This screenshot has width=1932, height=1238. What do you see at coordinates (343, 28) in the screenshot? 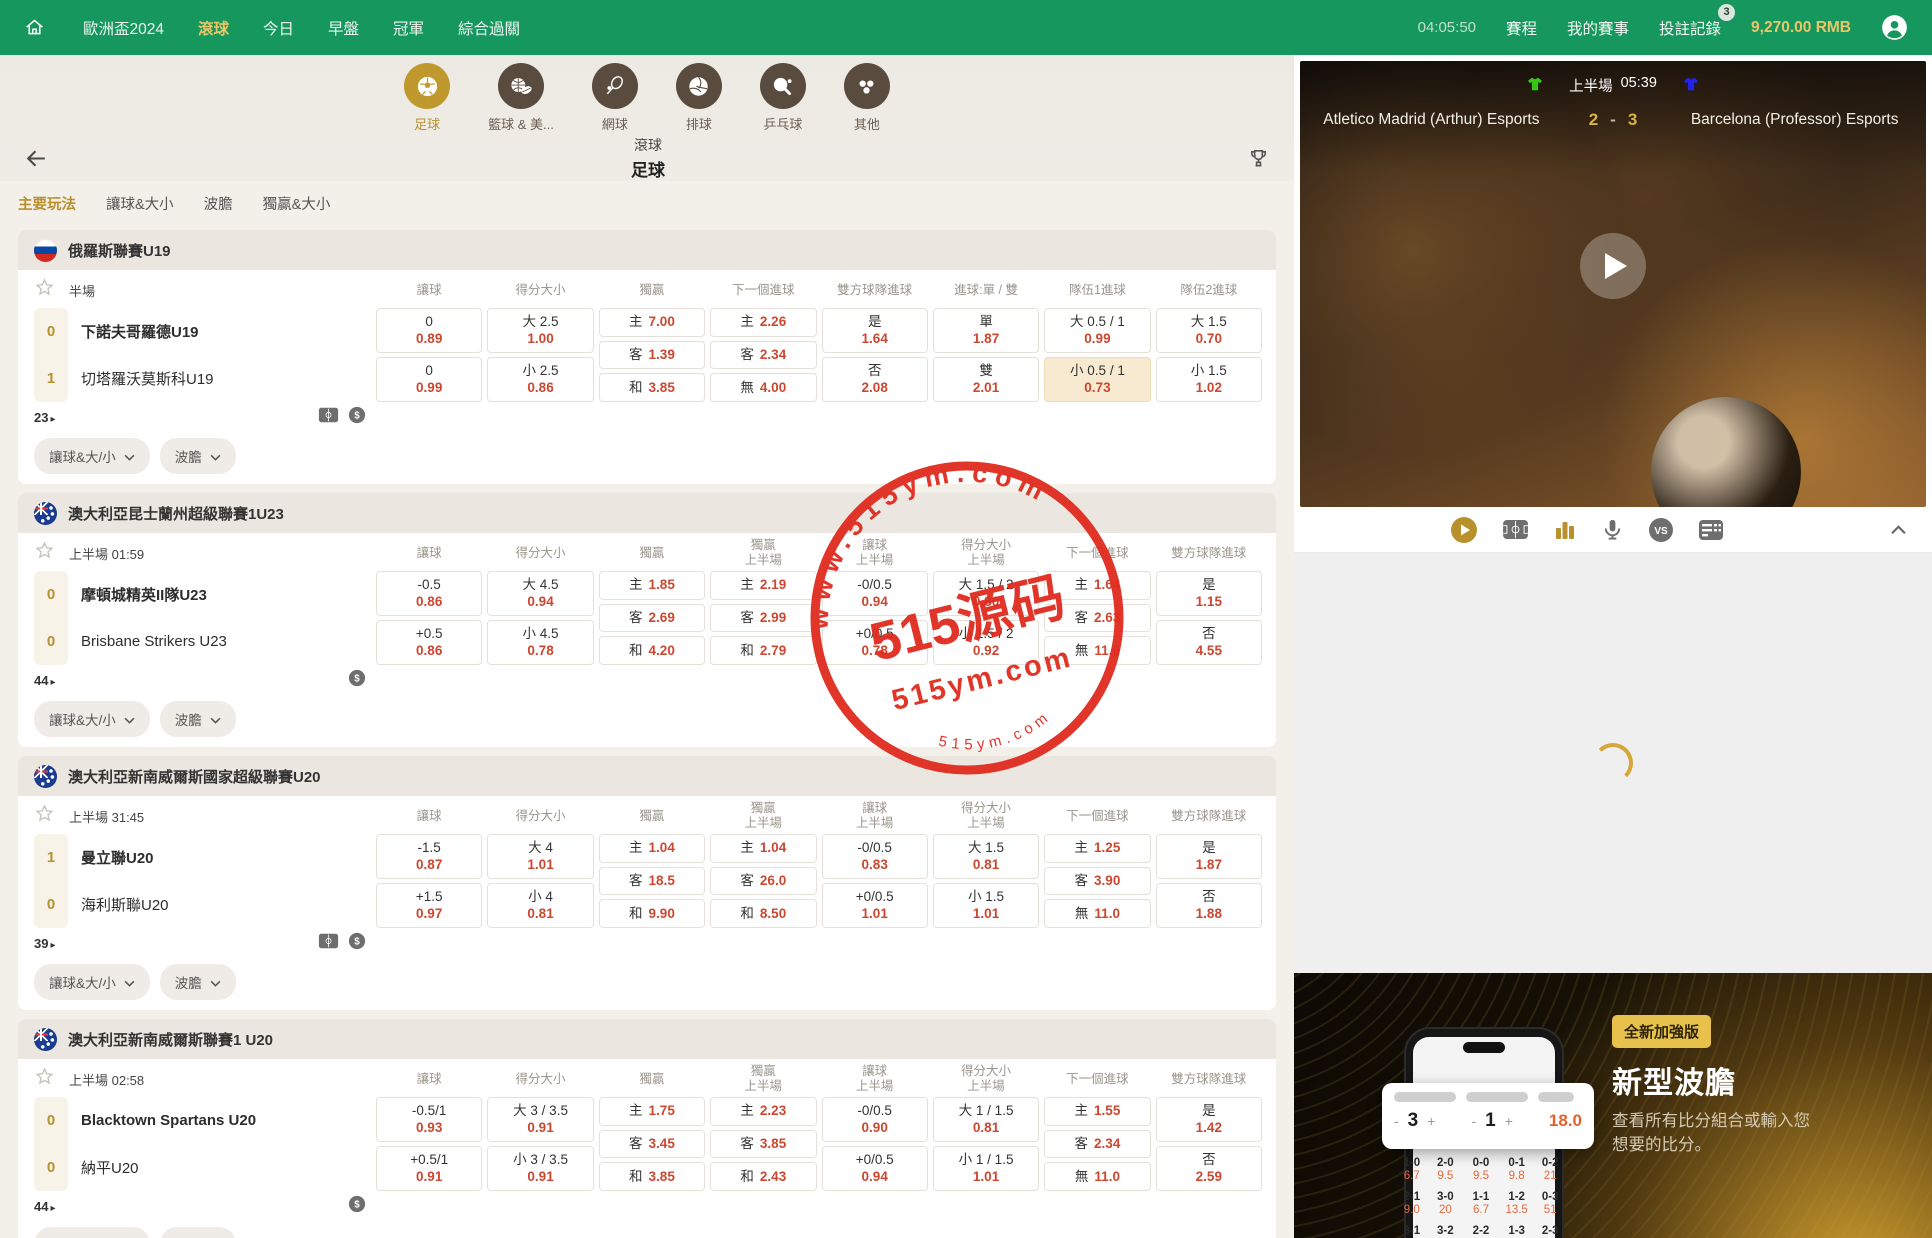
I see `nav-item-3: 早盤` at bounding box center [343, 28].